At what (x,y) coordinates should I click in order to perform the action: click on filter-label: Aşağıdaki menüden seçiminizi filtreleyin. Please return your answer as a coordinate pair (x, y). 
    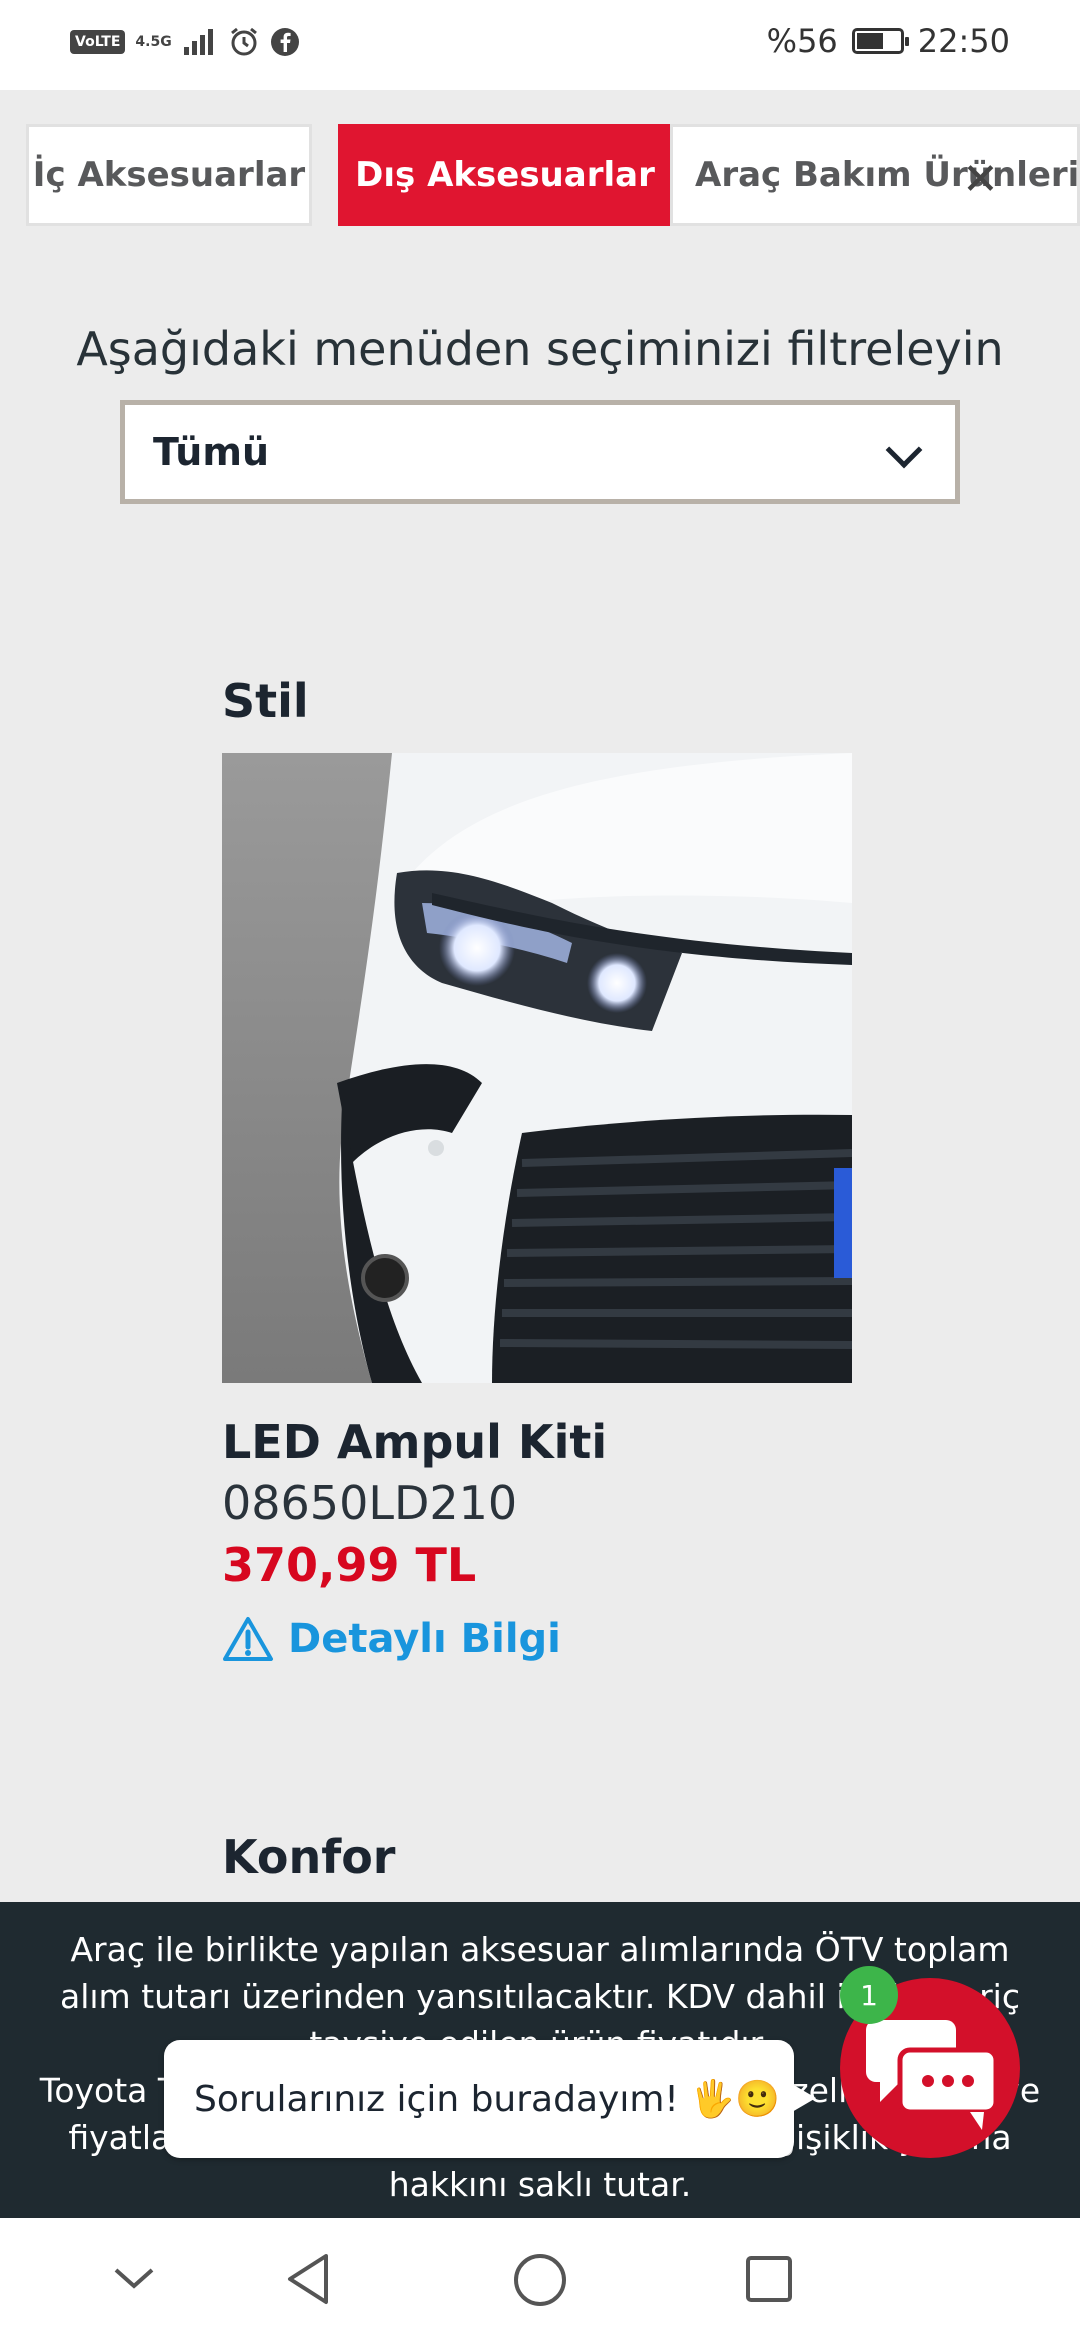
    Looking at the image, I should click on (540, 349).